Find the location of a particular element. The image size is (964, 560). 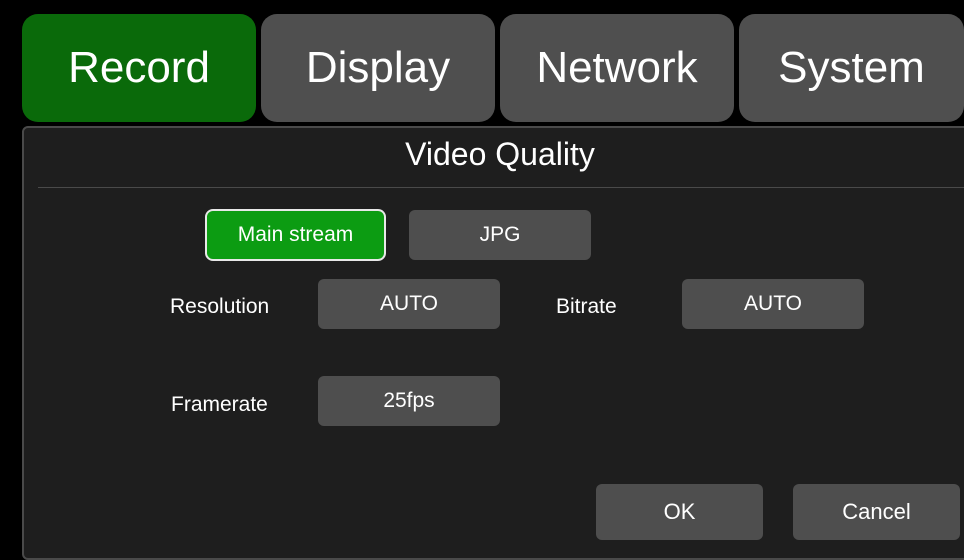

main-stream-button: Main stream is located at coordinates (295, 235).